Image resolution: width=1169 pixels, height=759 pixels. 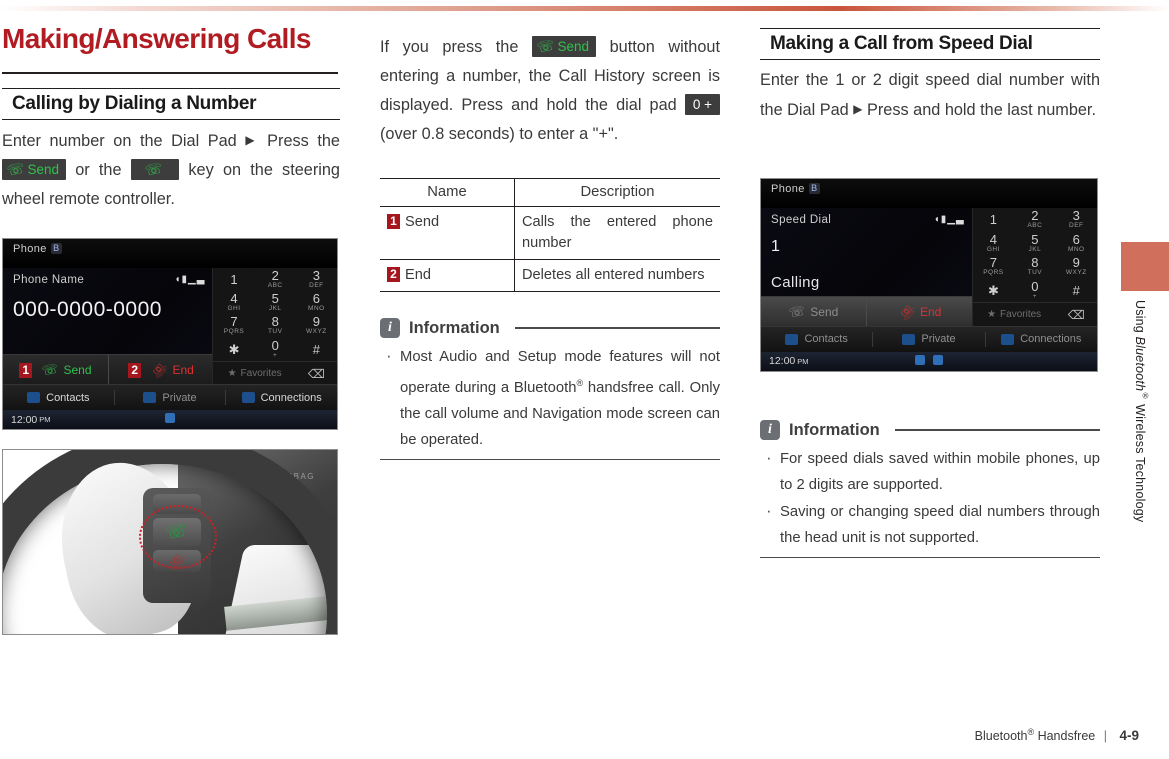 I want to click on favorites-label: Favorites, so click(x=1021, y=315).